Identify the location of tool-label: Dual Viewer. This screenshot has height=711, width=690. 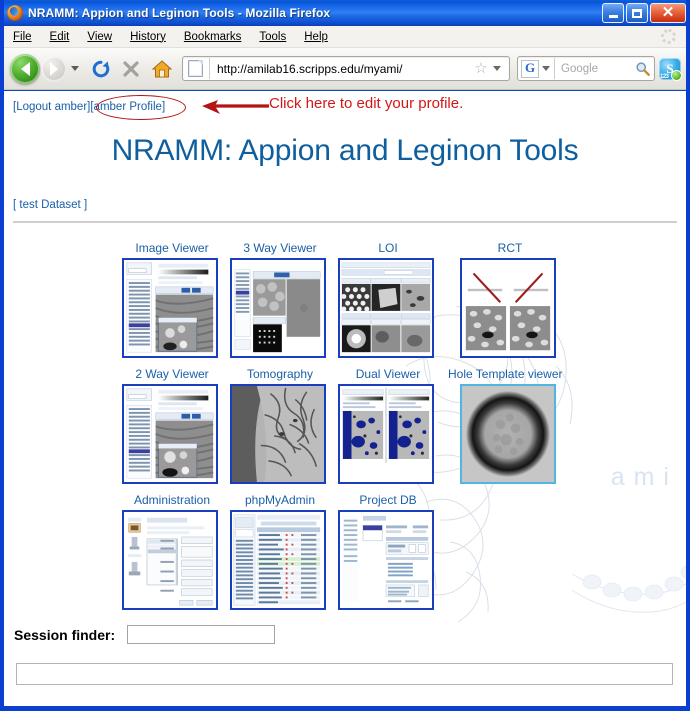
(388, 374).